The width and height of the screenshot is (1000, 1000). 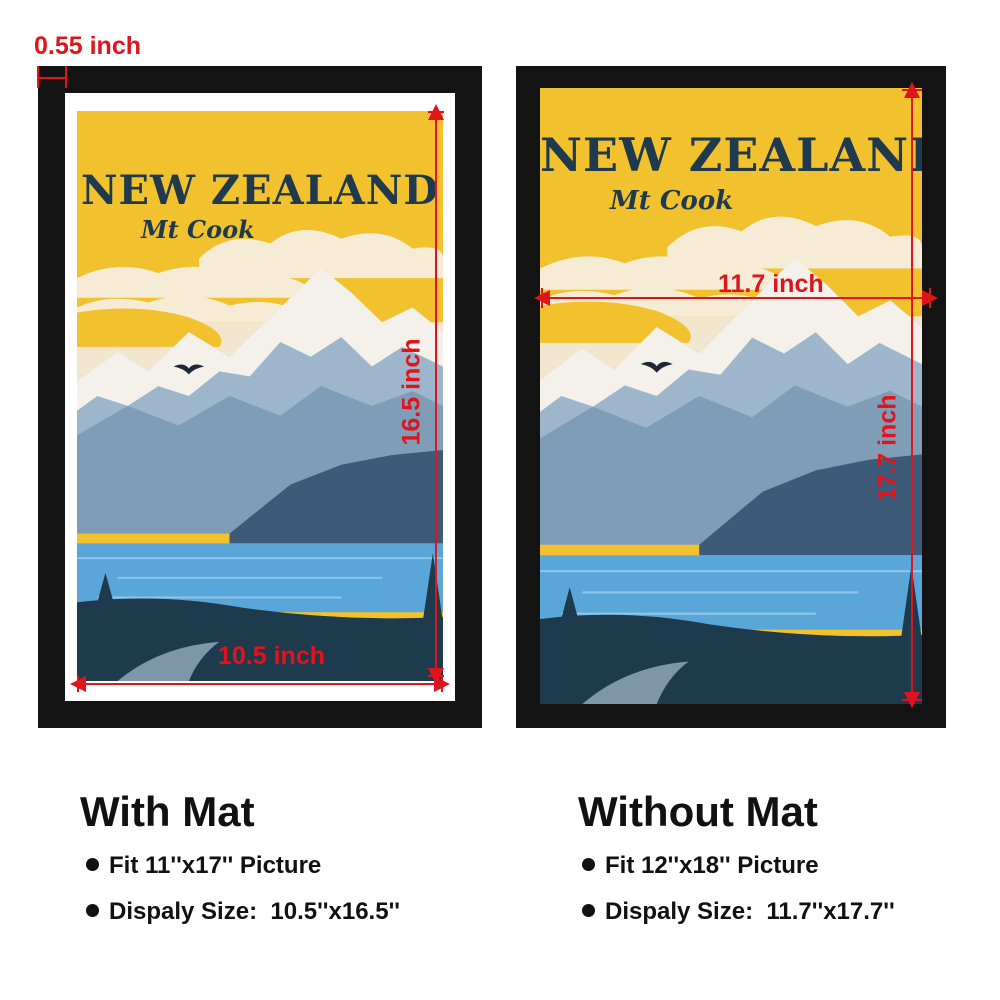 I want to click on with-mat-fit: Fit 11''x17'' Picture, so click(x=203, y=866).